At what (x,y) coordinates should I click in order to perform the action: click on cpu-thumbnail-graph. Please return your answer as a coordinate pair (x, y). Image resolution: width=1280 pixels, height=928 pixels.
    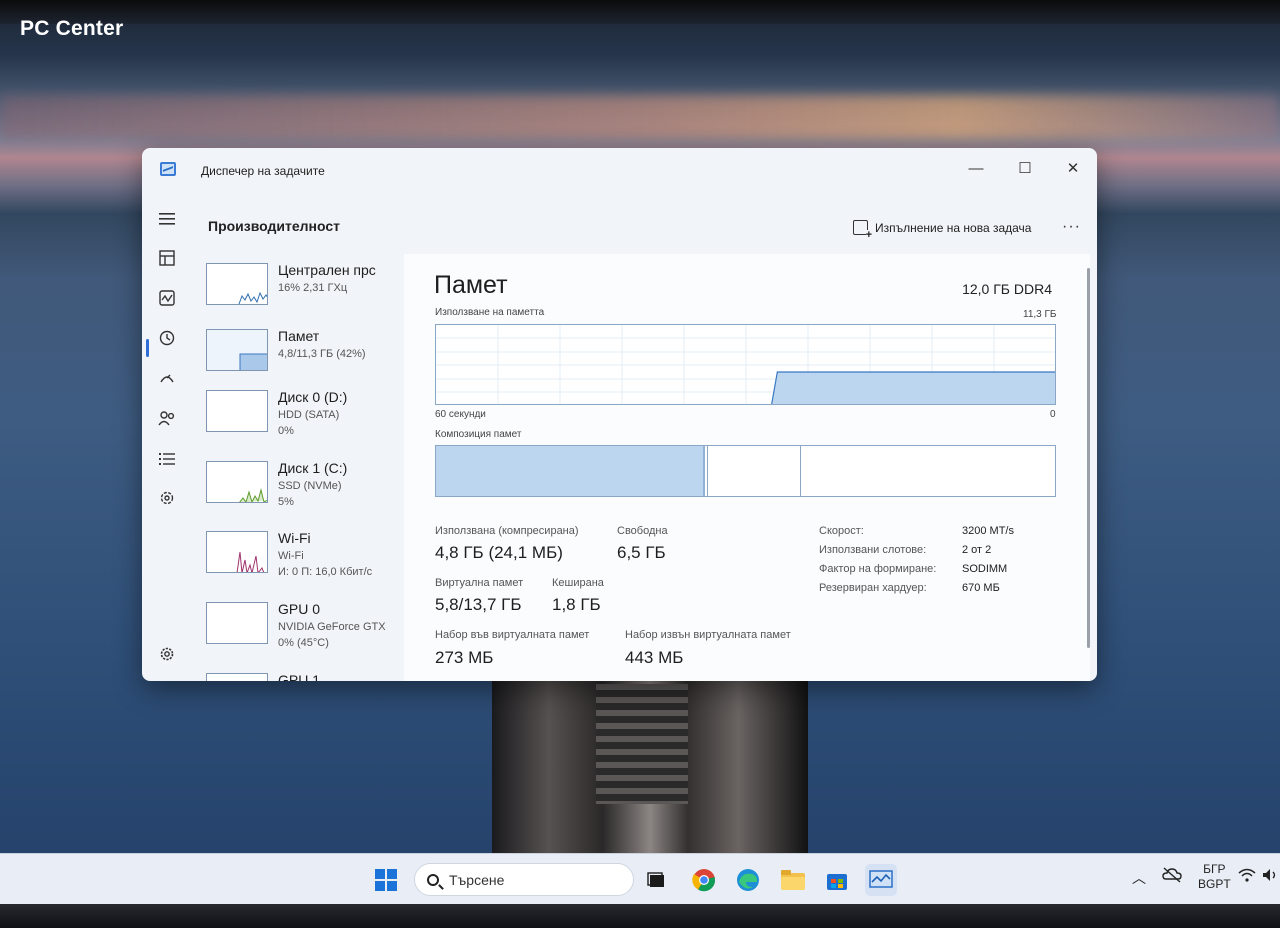
    Looking at the image, I should click on (237, 284).